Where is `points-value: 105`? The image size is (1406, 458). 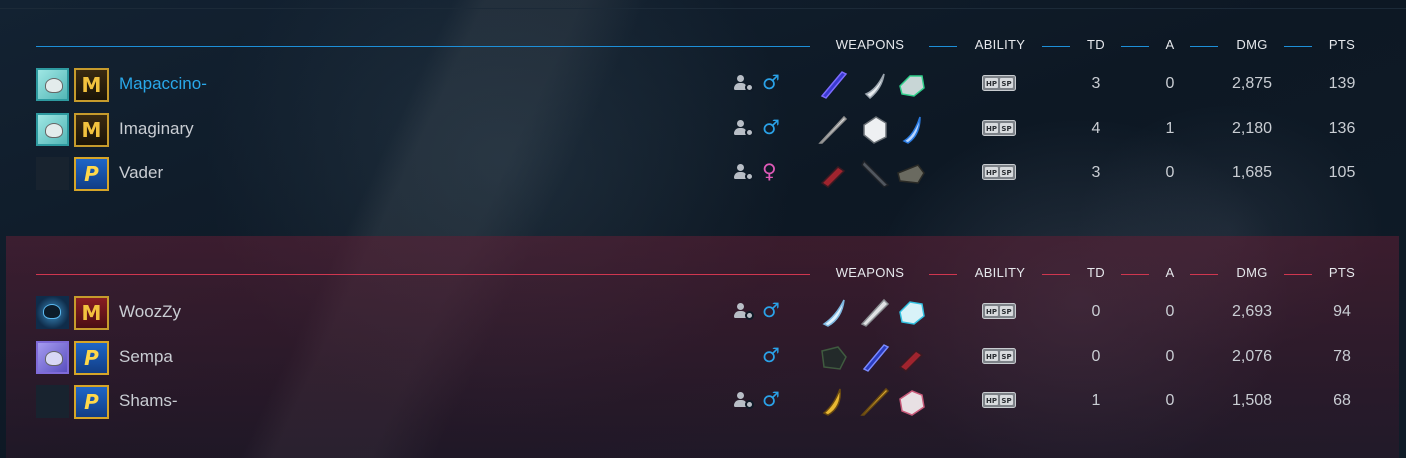 points-value: 105 is located at coordinates (1342, 172).